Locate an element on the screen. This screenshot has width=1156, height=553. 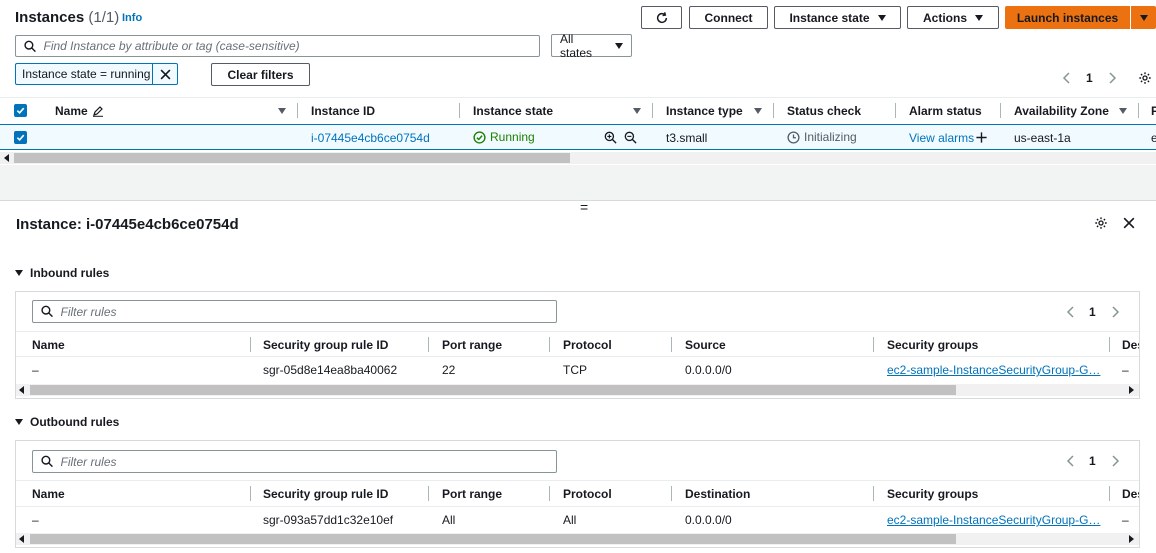
outbound-filter-input is located at coordinates (294, 461).